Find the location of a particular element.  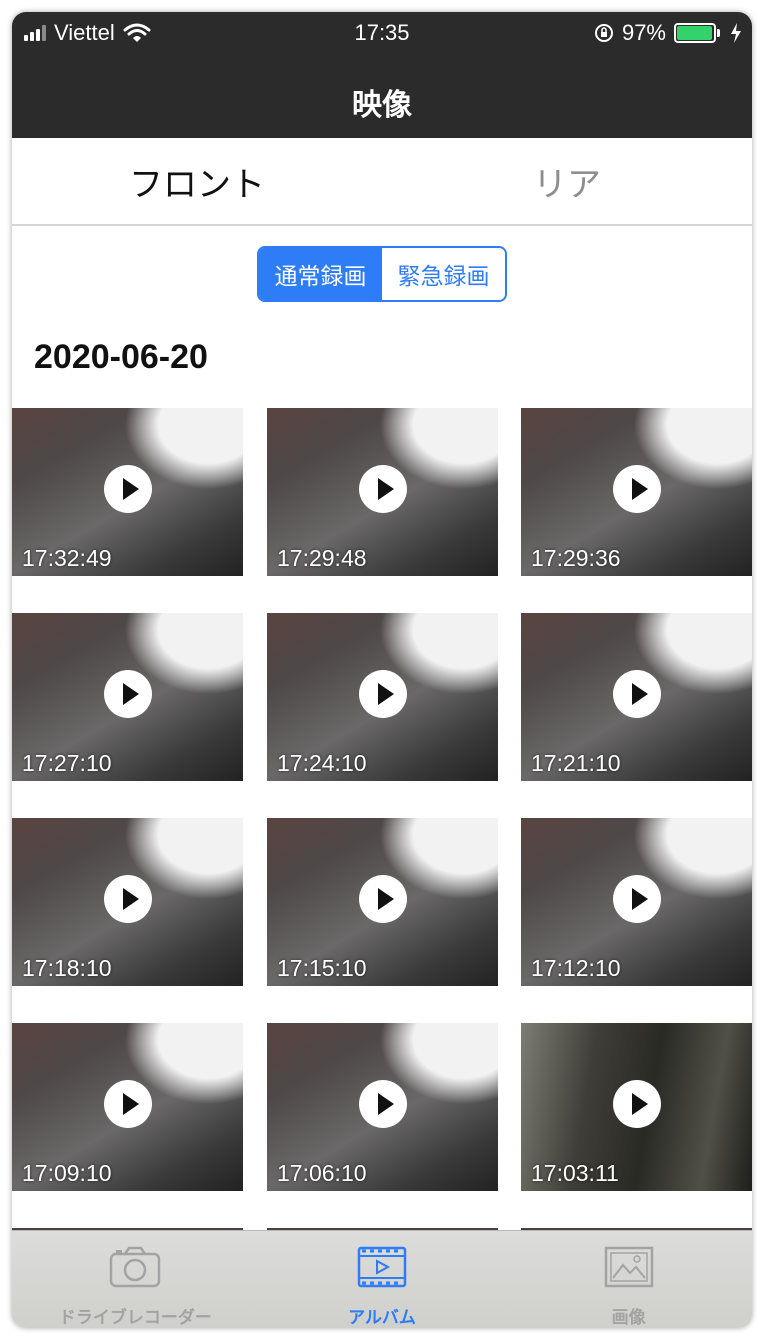

film-icon is located at coordinates (382, 1267).